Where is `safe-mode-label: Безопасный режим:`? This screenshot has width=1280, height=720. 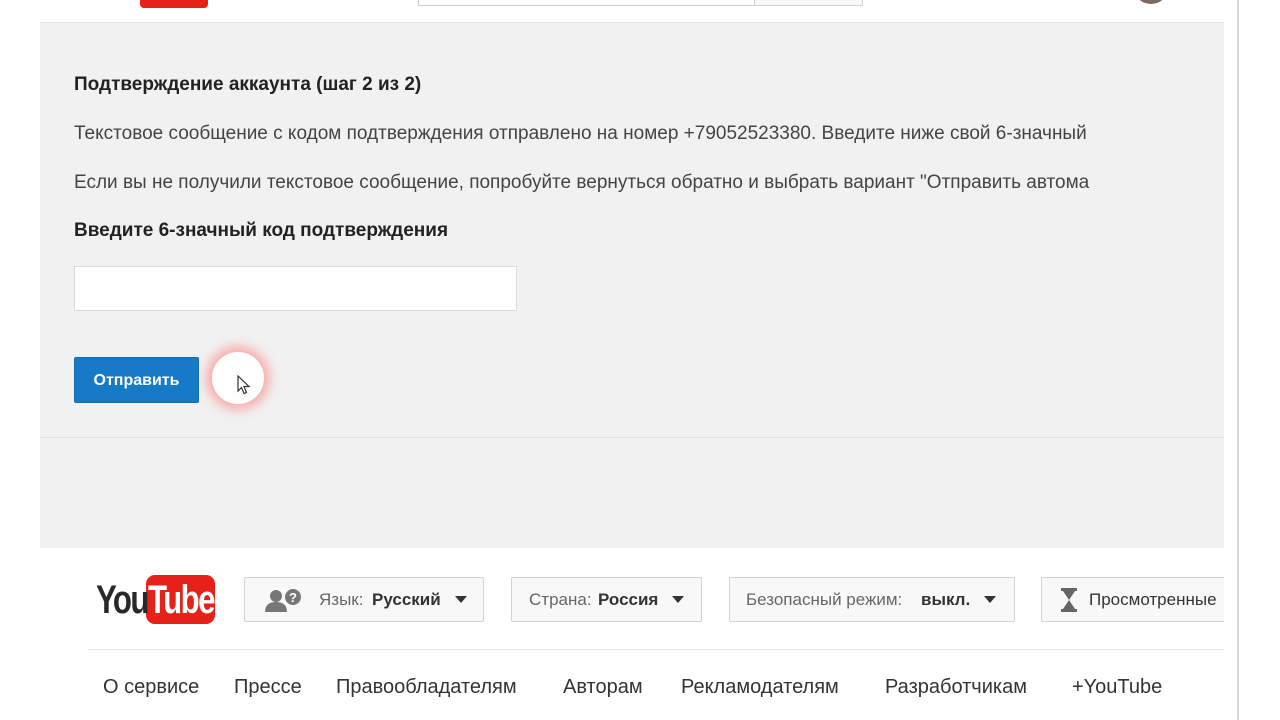
safe-mode-label: Безопасный режим: is located at coordinates (824, 599).